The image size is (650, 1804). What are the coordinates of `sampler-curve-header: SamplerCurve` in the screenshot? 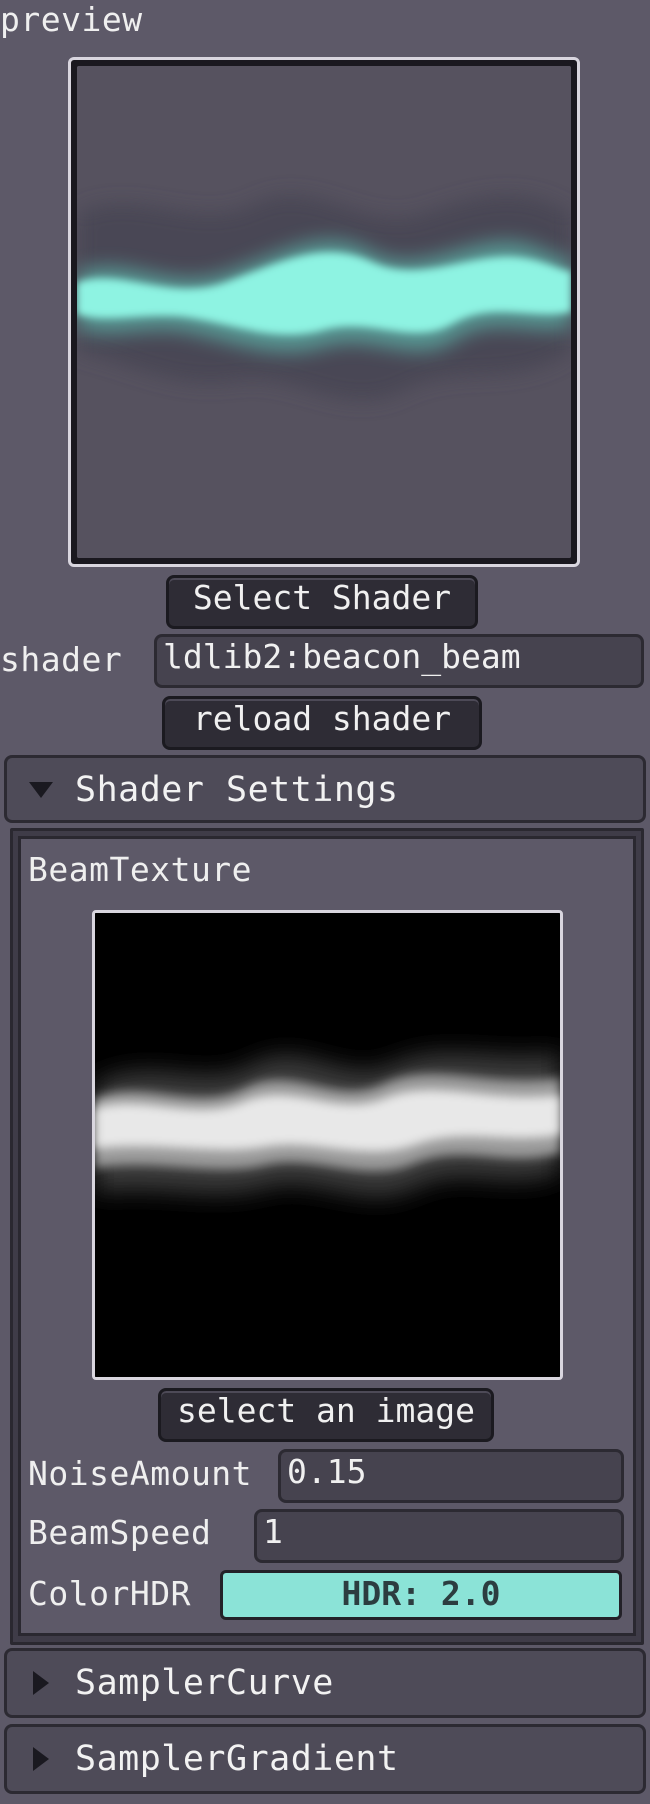 It's located at (325, 1683).